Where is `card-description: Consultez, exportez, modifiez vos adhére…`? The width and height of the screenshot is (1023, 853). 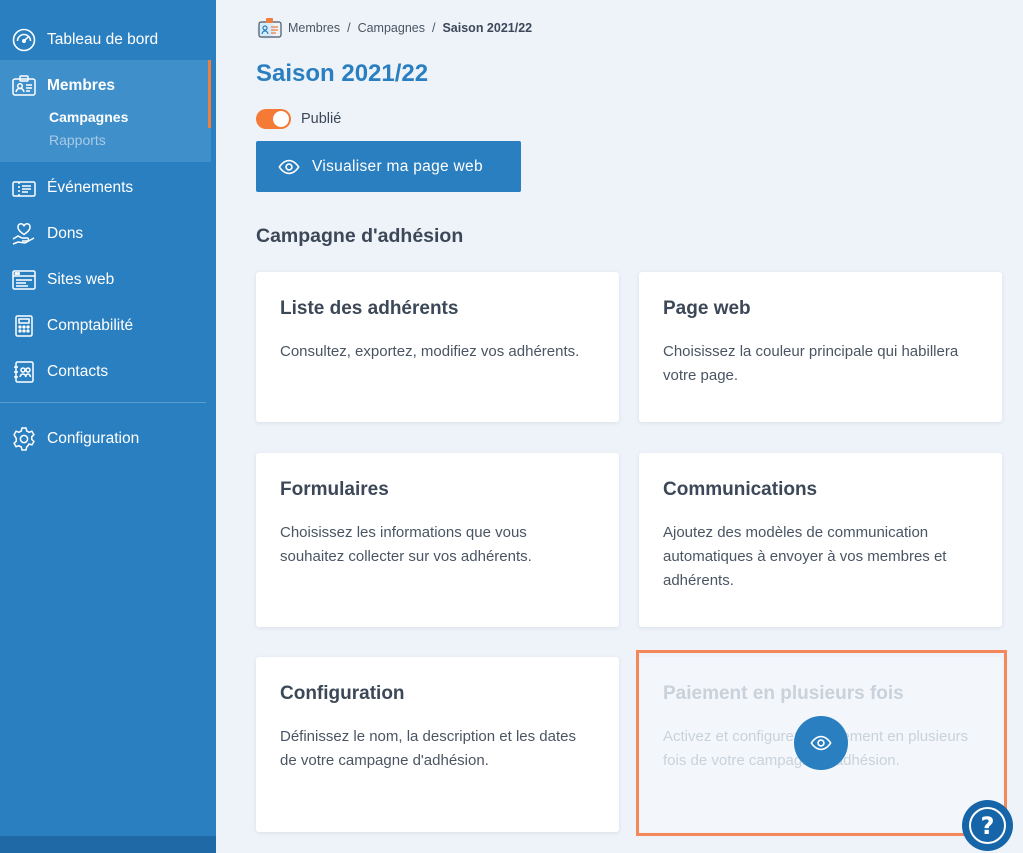 card-description: Consultez, exportez, modifiez vos adhére… is located at coordinates (430, 351).